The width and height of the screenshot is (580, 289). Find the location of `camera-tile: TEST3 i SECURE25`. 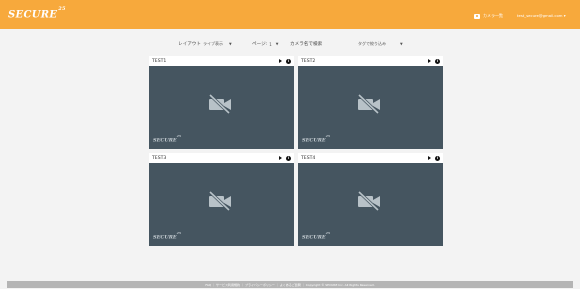

camera-tile: TEST3 i SECURE25 is located at coordinates (221, 199).